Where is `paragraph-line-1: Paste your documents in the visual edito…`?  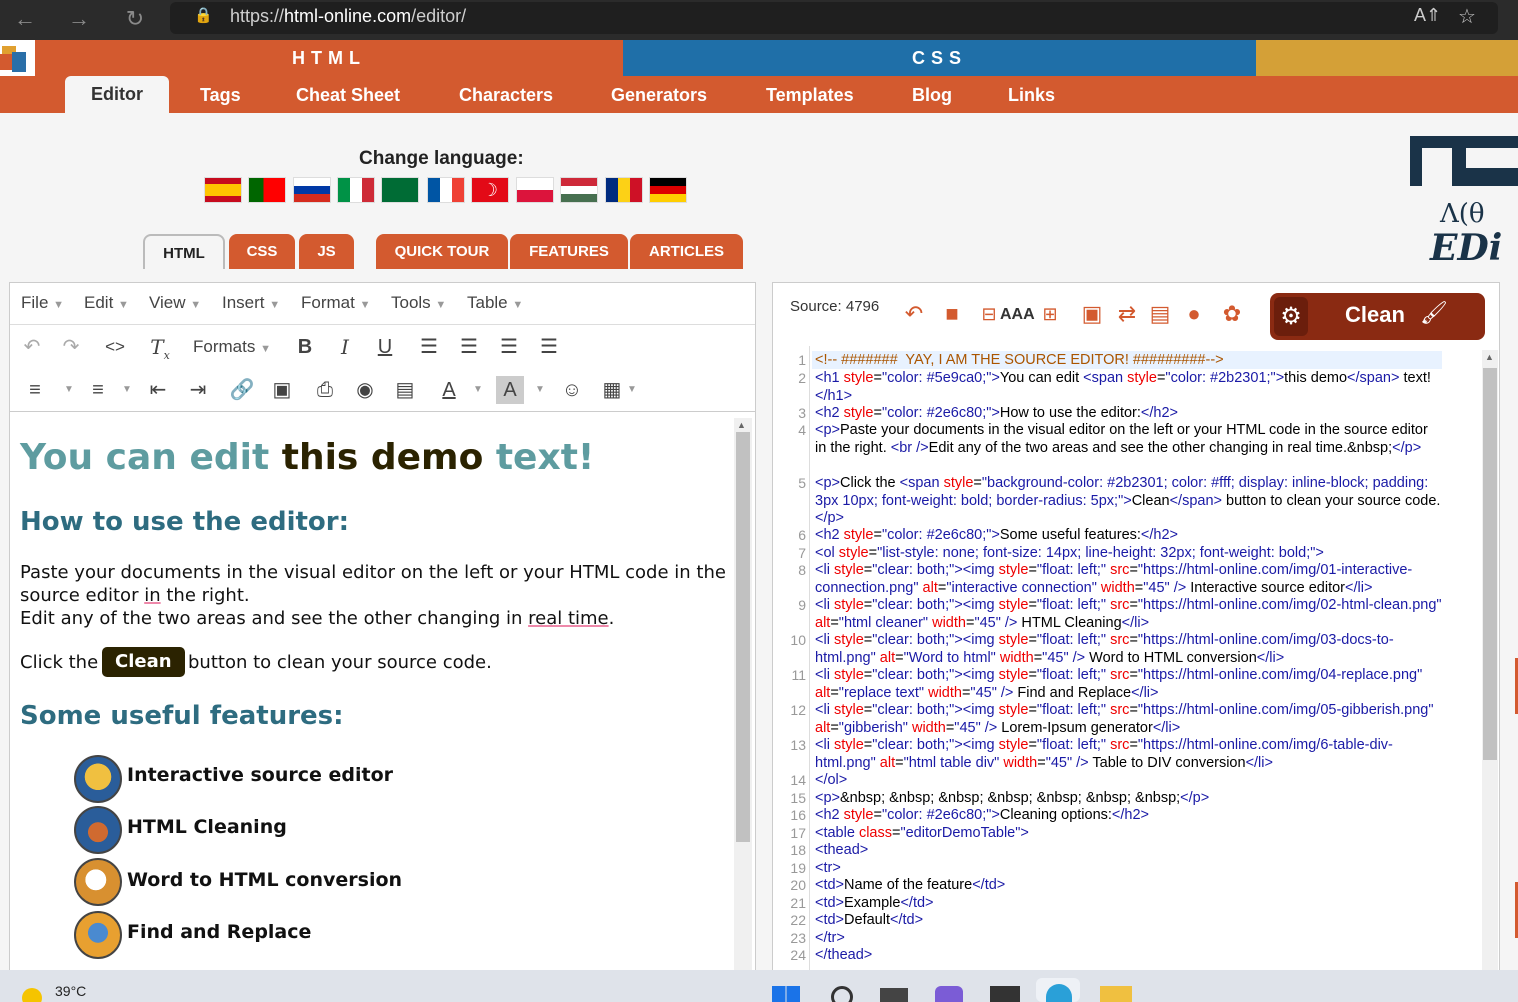 paragraph-line-1: Paste your documents in the visual edito… is located at coordinates (373, 572).